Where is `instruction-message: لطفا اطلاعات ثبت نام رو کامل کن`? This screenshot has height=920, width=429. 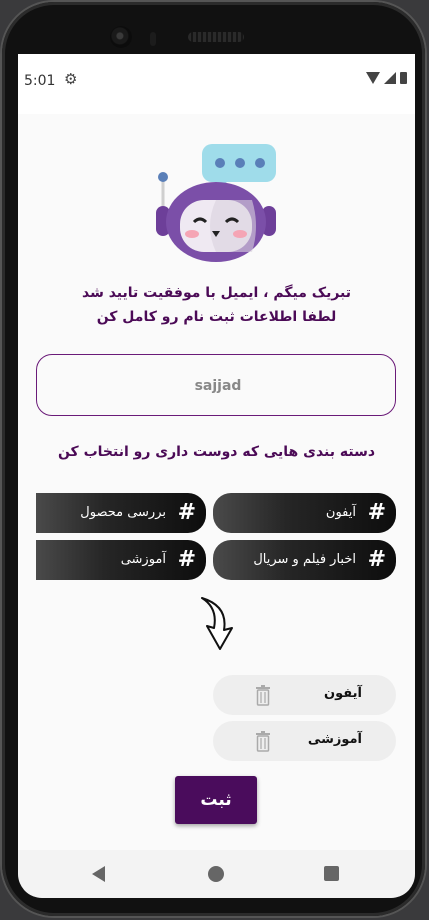
instruction-message: لطفا اطلاعات ثبت نام رو کامل کن is located at coordinates (216, 317).